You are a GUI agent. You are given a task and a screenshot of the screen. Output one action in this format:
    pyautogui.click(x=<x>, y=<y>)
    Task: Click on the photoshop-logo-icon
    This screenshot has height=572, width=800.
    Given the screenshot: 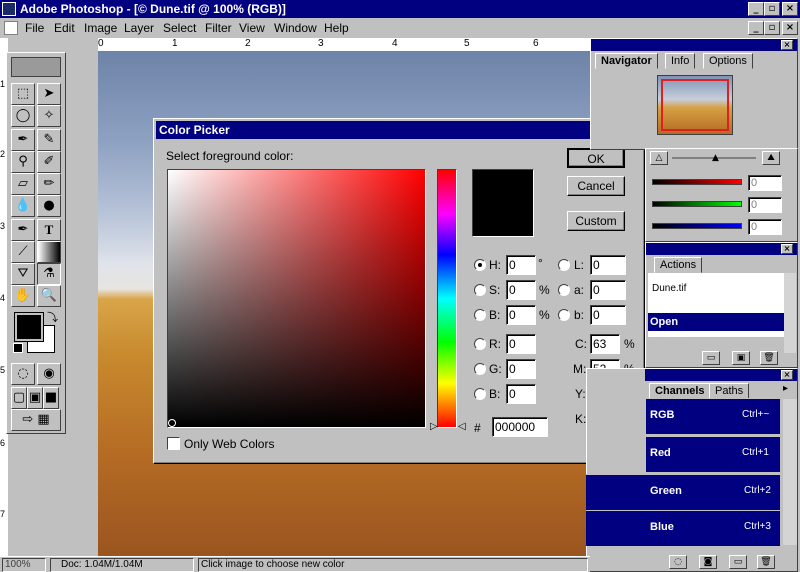 What is the action you would take?
    pyautogui.click(x=9, y=9)
    